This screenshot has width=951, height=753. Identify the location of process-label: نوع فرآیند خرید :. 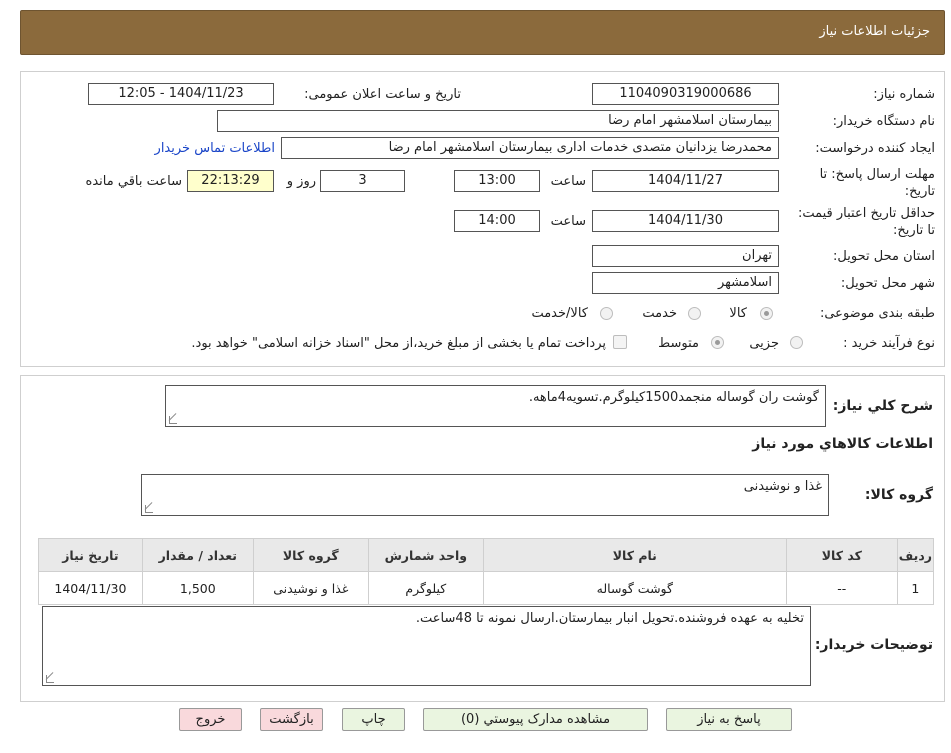
(889, 343).